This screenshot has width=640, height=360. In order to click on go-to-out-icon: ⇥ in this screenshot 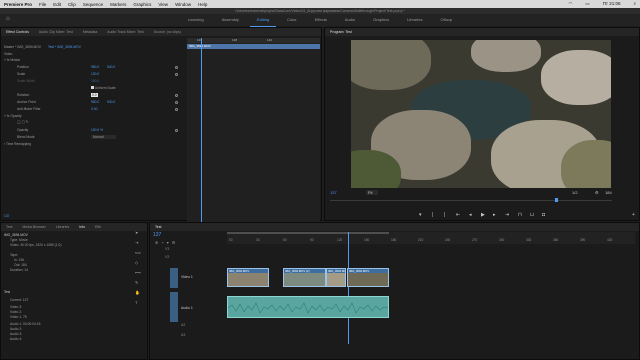, I will do `click(507, 215)`.